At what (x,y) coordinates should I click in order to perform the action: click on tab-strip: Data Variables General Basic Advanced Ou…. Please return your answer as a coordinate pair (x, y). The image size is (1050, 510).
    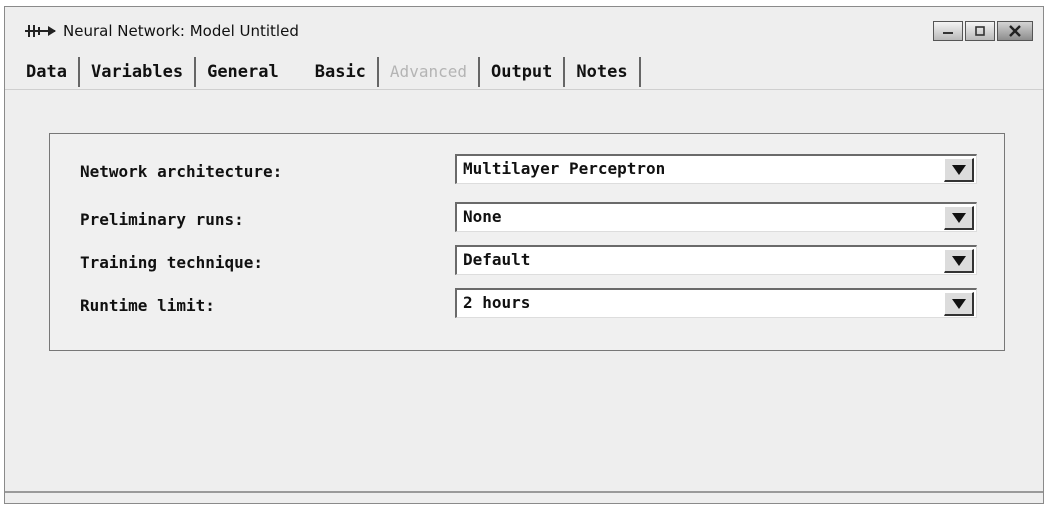
    Looking at the image, I should click on (328, 72).